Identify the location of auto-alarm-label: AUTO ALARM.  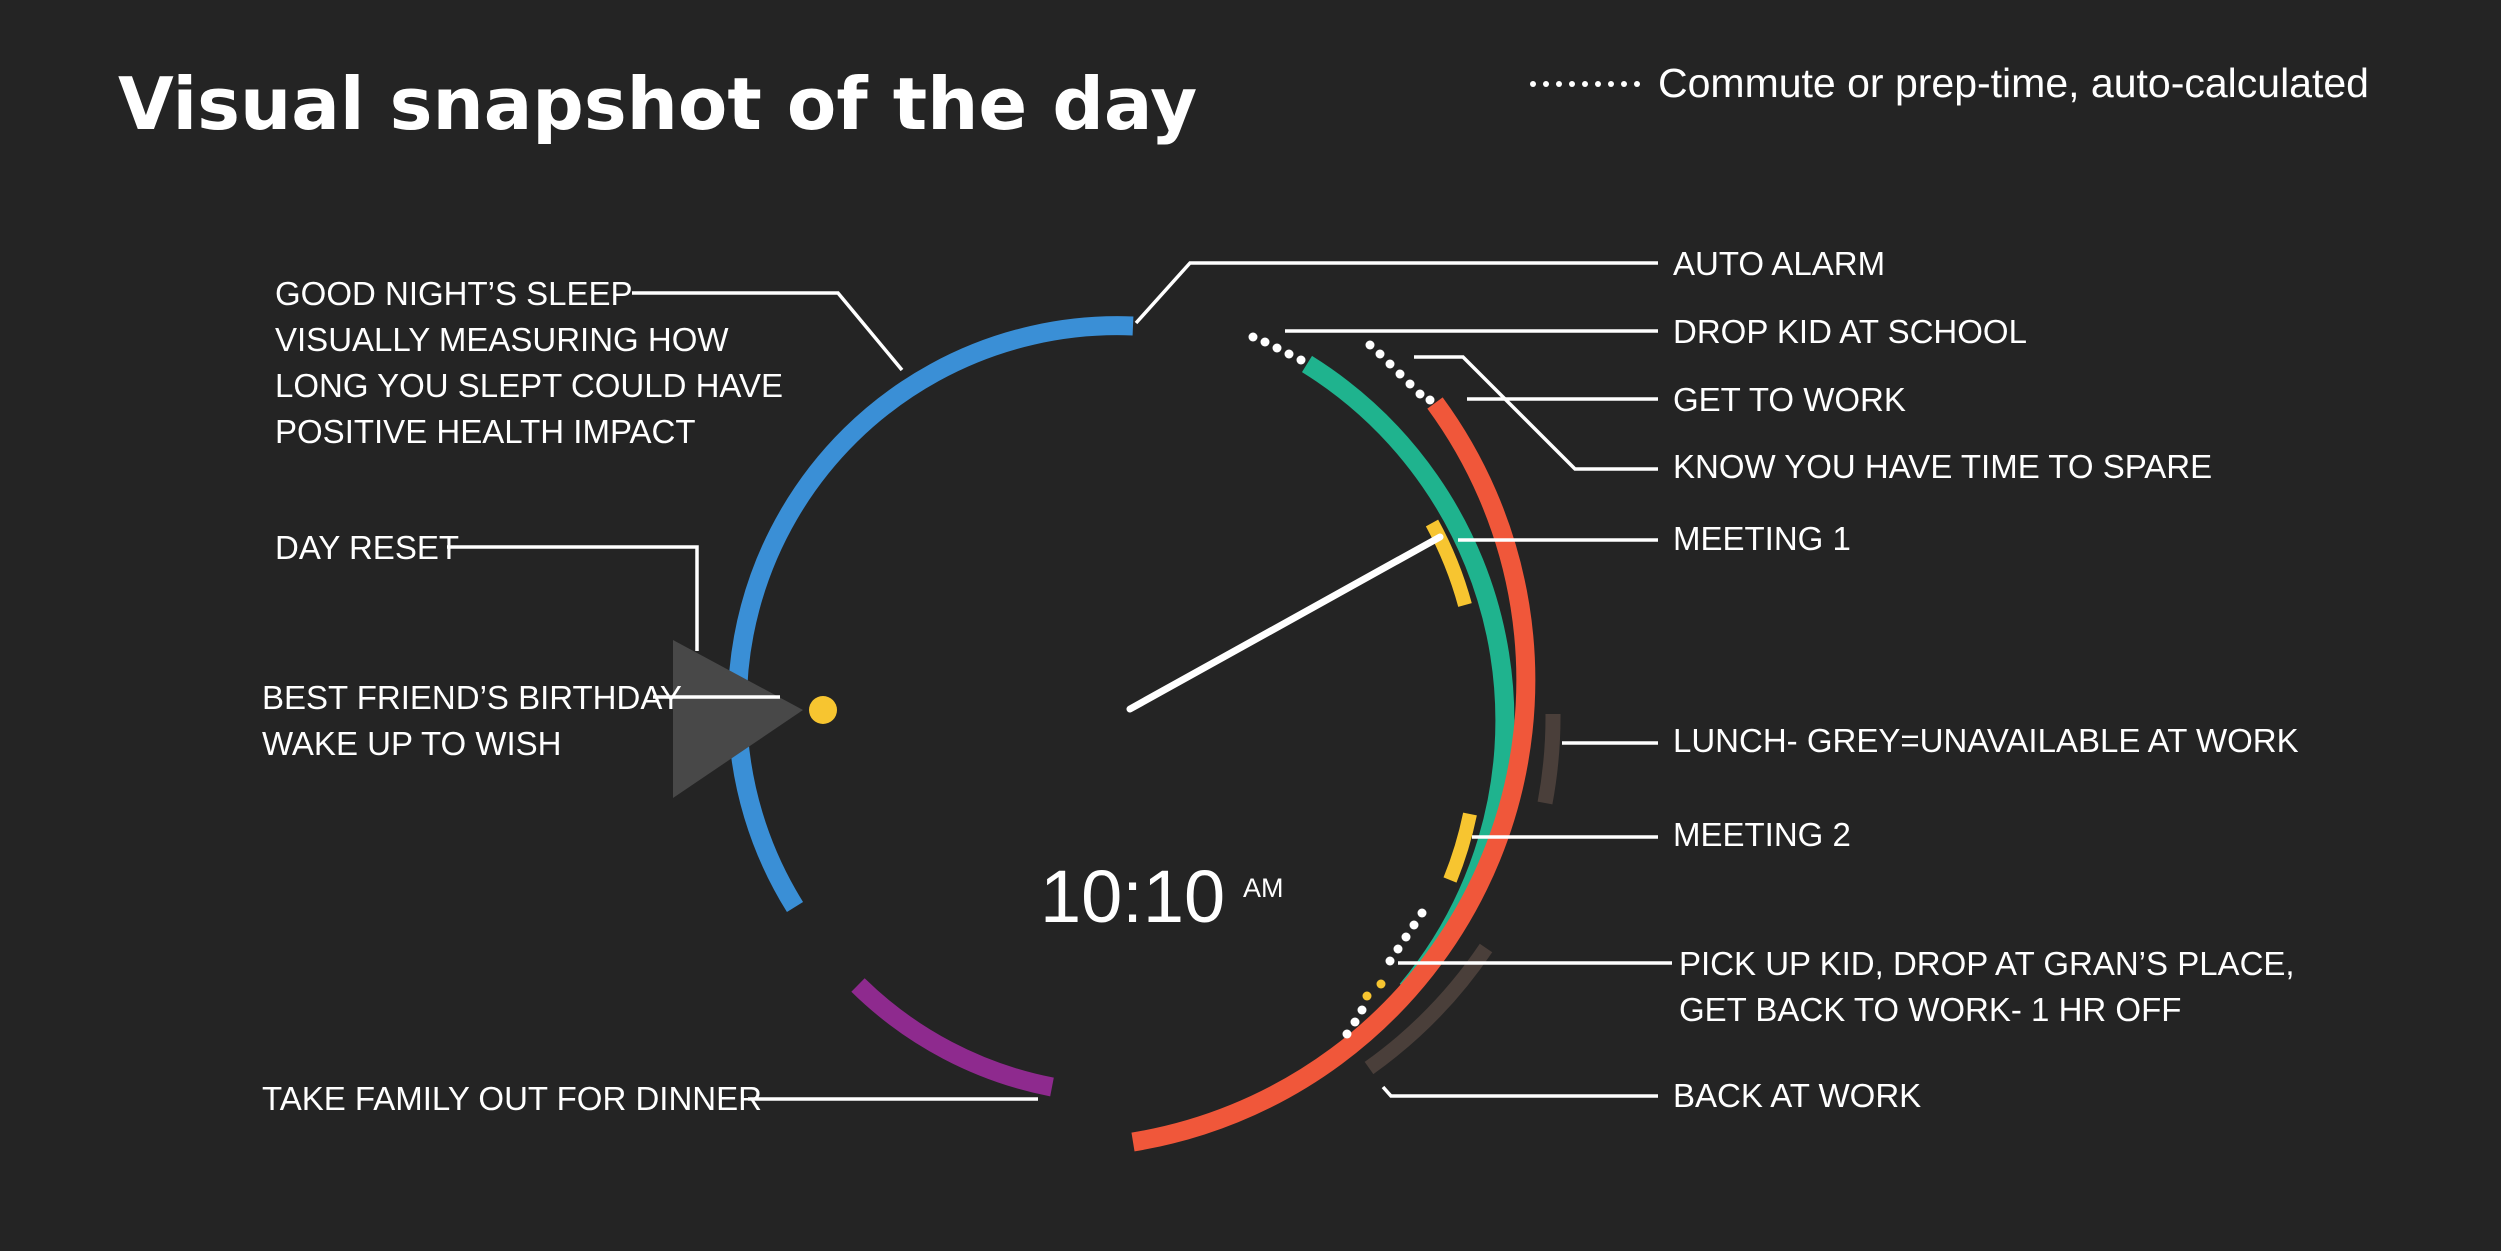
(1779, 263).